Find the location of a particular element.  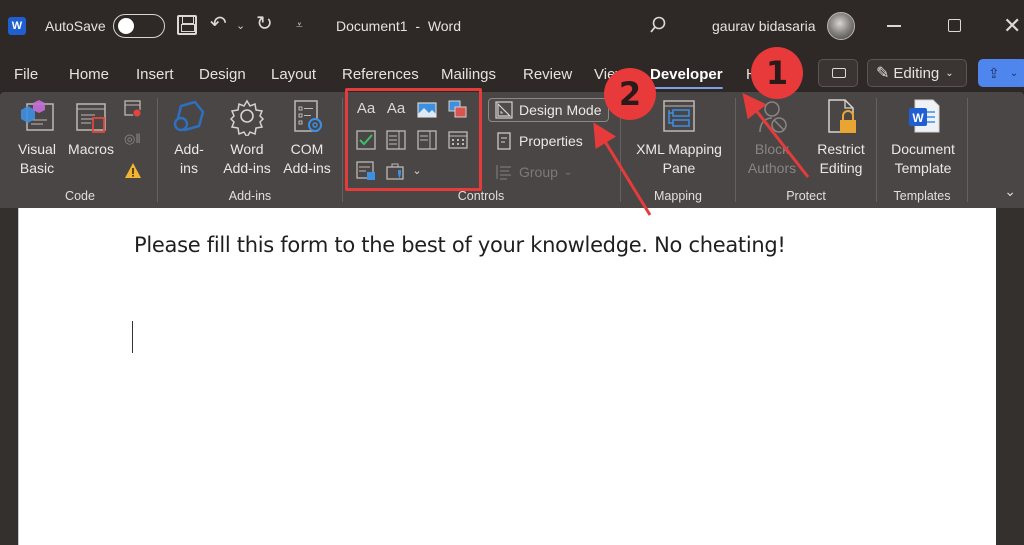

editing-mode-button: ✎ Editing ⌄ is located at coordinates (917, 73).